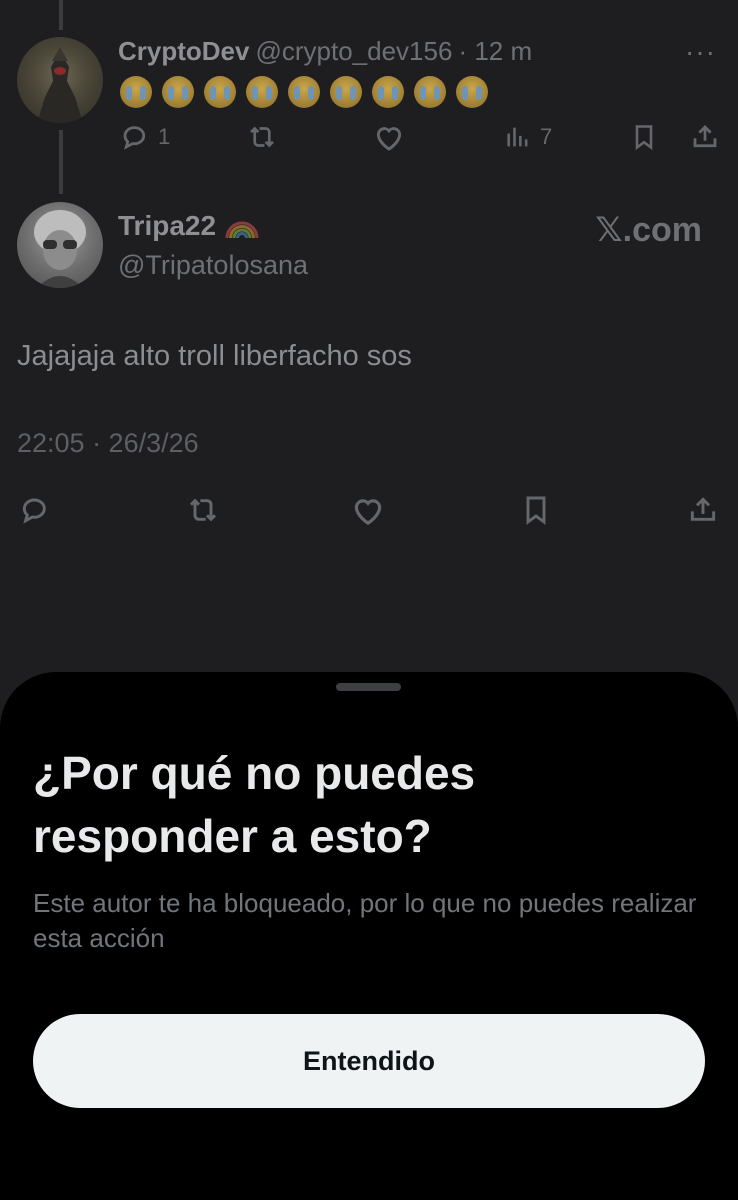 The width and height of the screenshot is (738, 1200). What do you see at coordinates (353, 51) in the screenshot?
I see `user-handle: @crypto_dev156` at bounding box center [353, 51].